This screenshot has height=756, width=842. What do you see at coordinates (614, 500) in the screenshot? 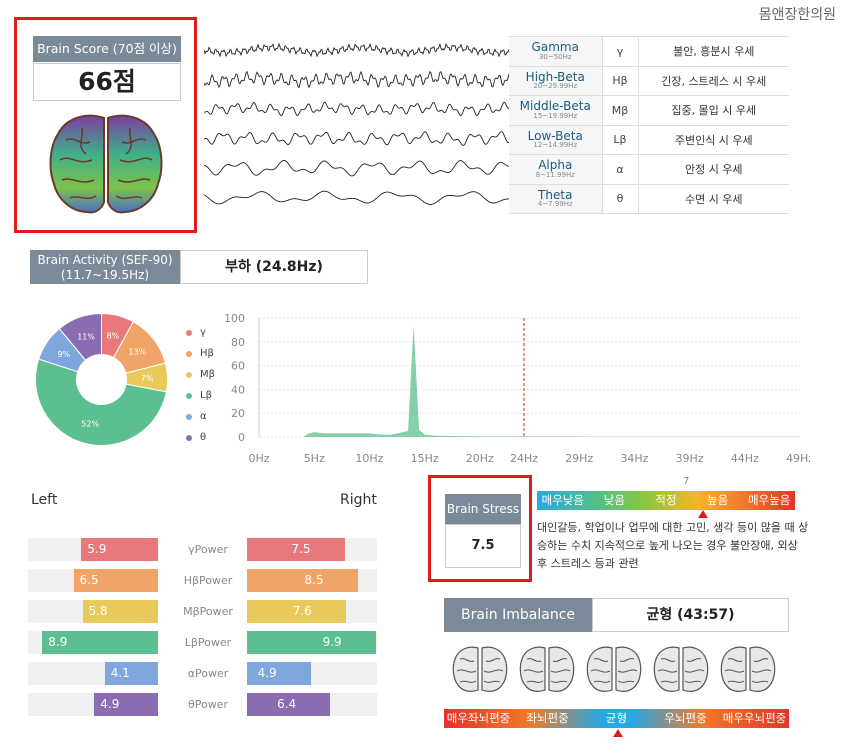
I see `stress-level-2: 낮음` at bounding box center [614, 500].